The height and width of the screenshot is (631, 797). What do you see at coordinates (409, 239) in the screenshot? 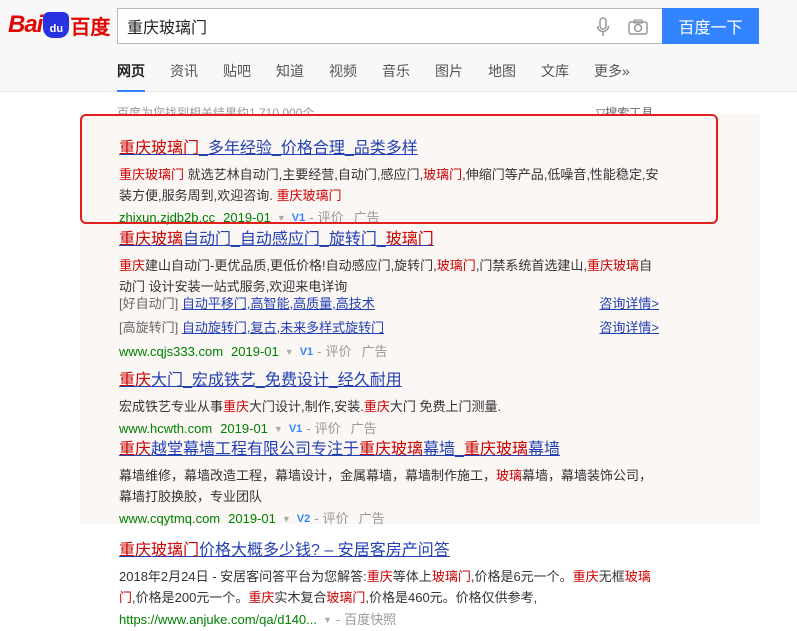
I see `title-highlight: 玻璃门` at bounding box center [409, 239].